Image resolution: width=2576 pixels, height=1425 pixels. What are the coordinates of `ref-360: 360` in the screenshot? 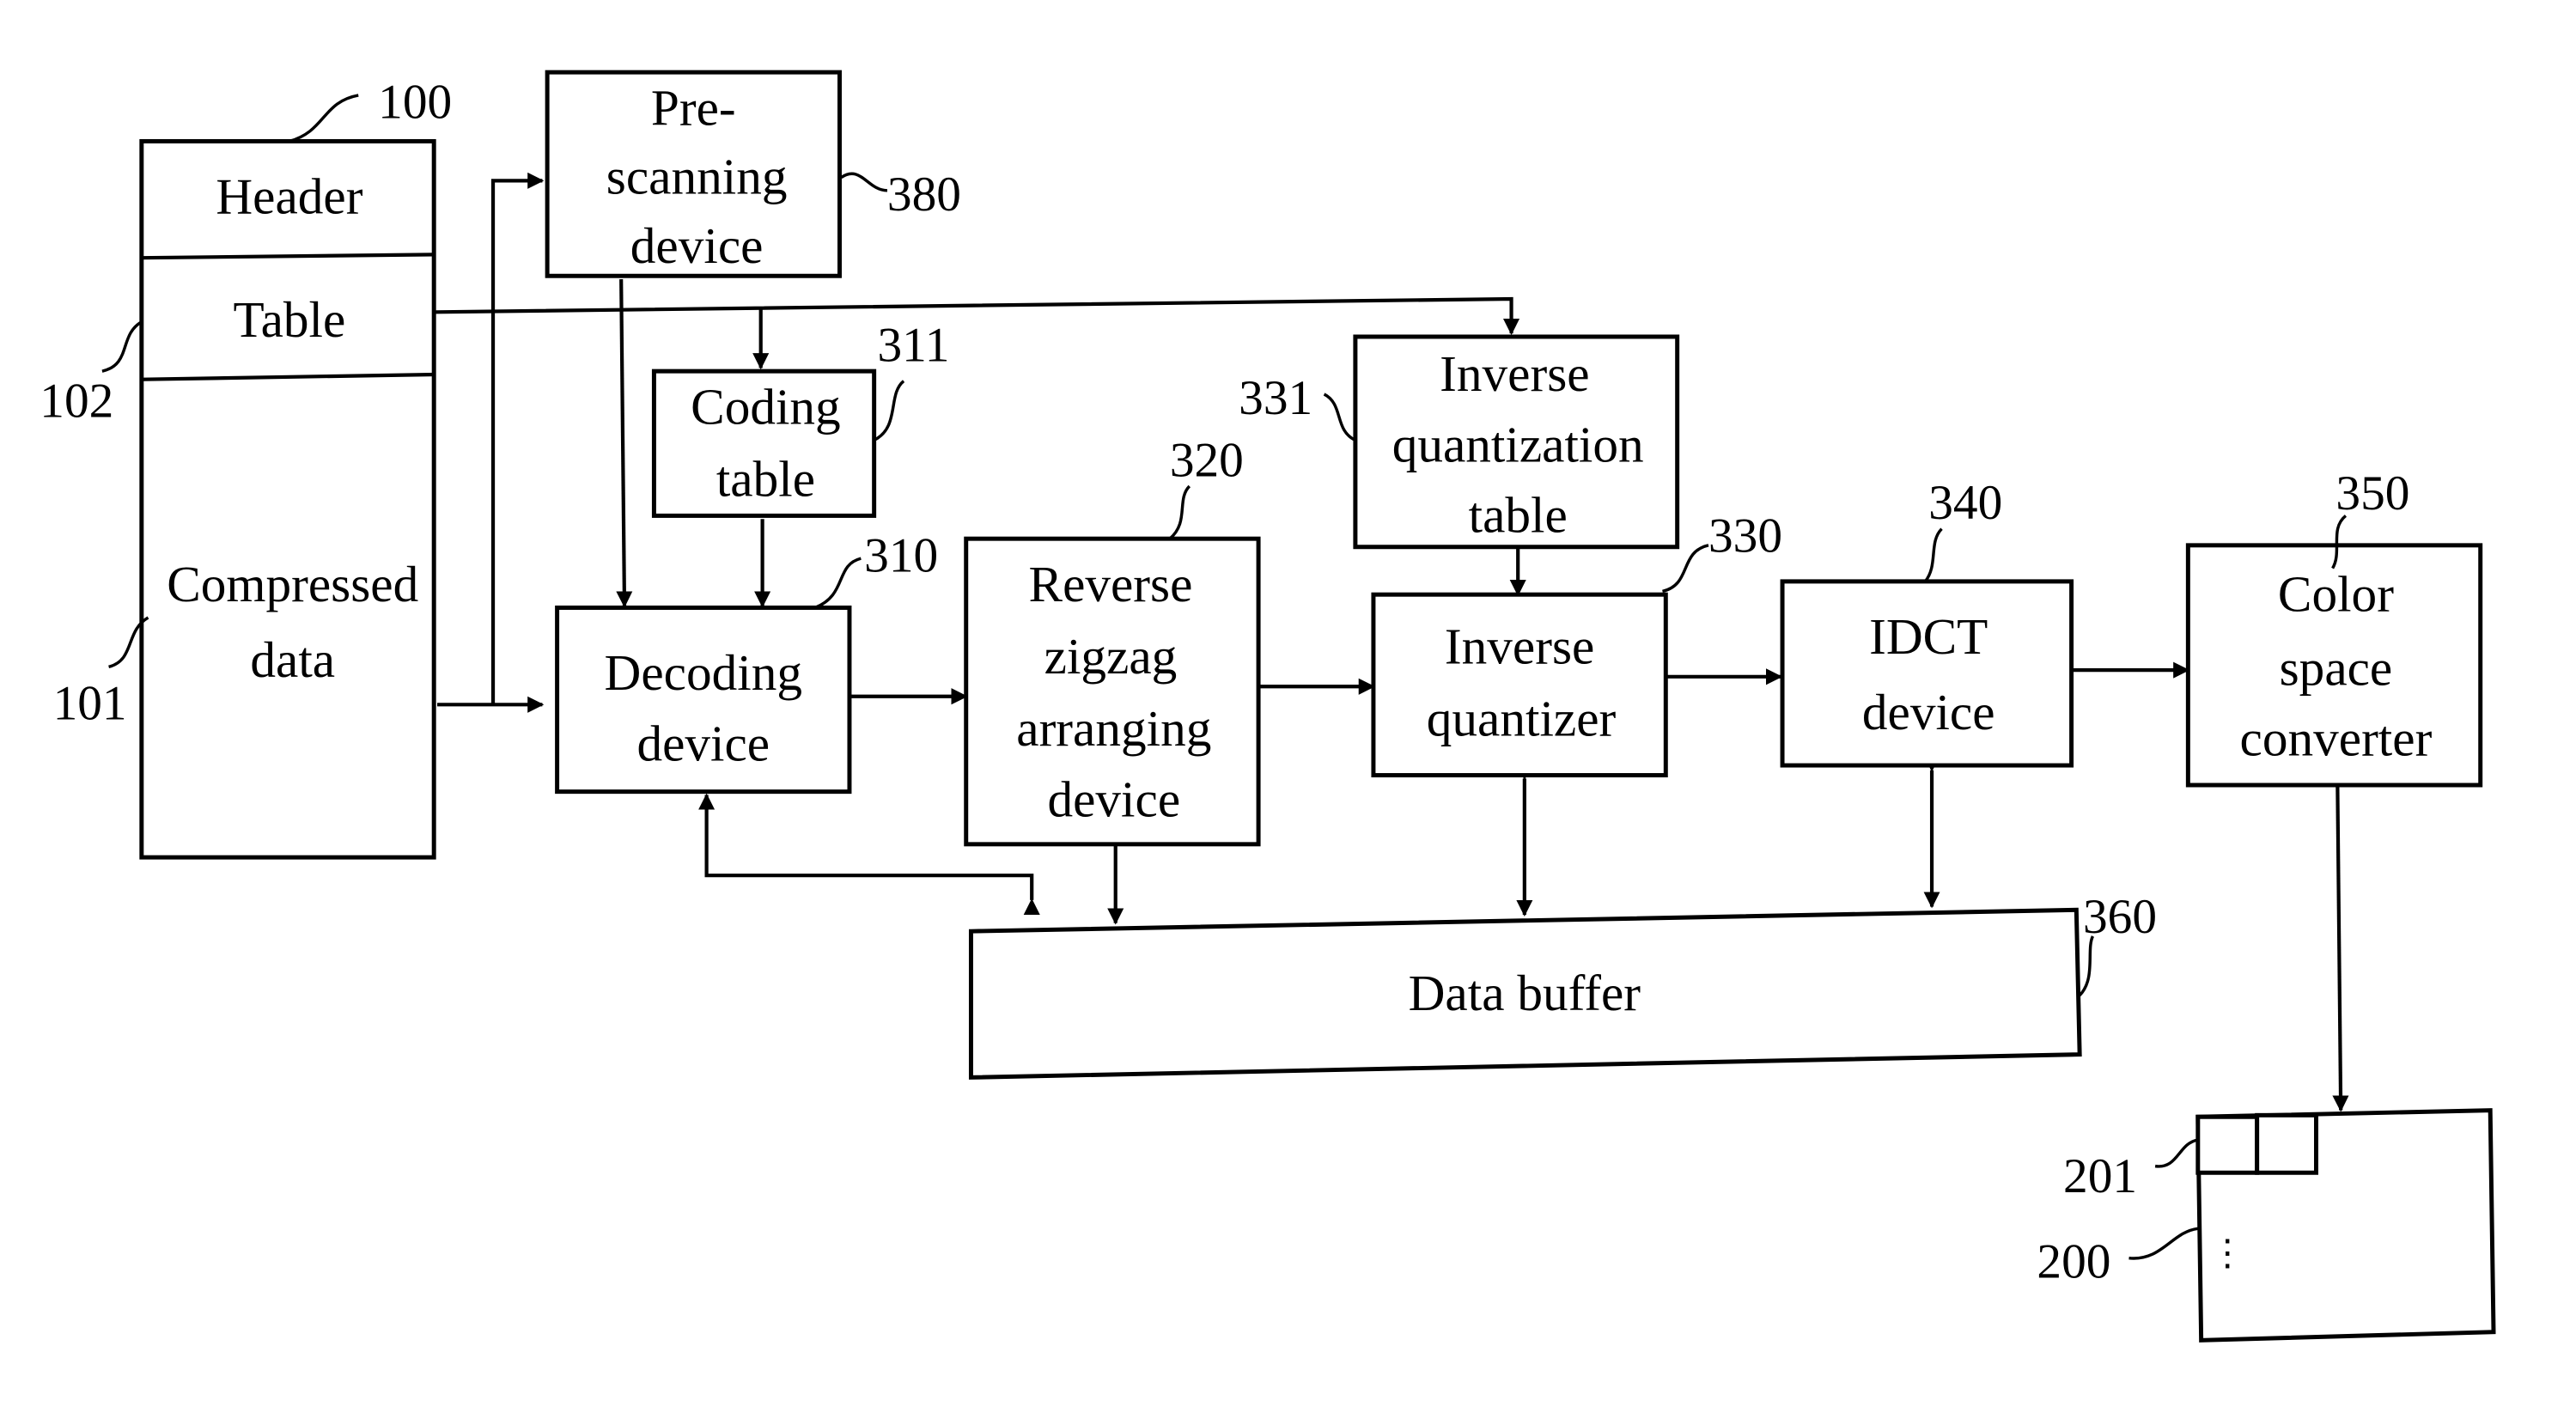 It's located at (2120, 917).